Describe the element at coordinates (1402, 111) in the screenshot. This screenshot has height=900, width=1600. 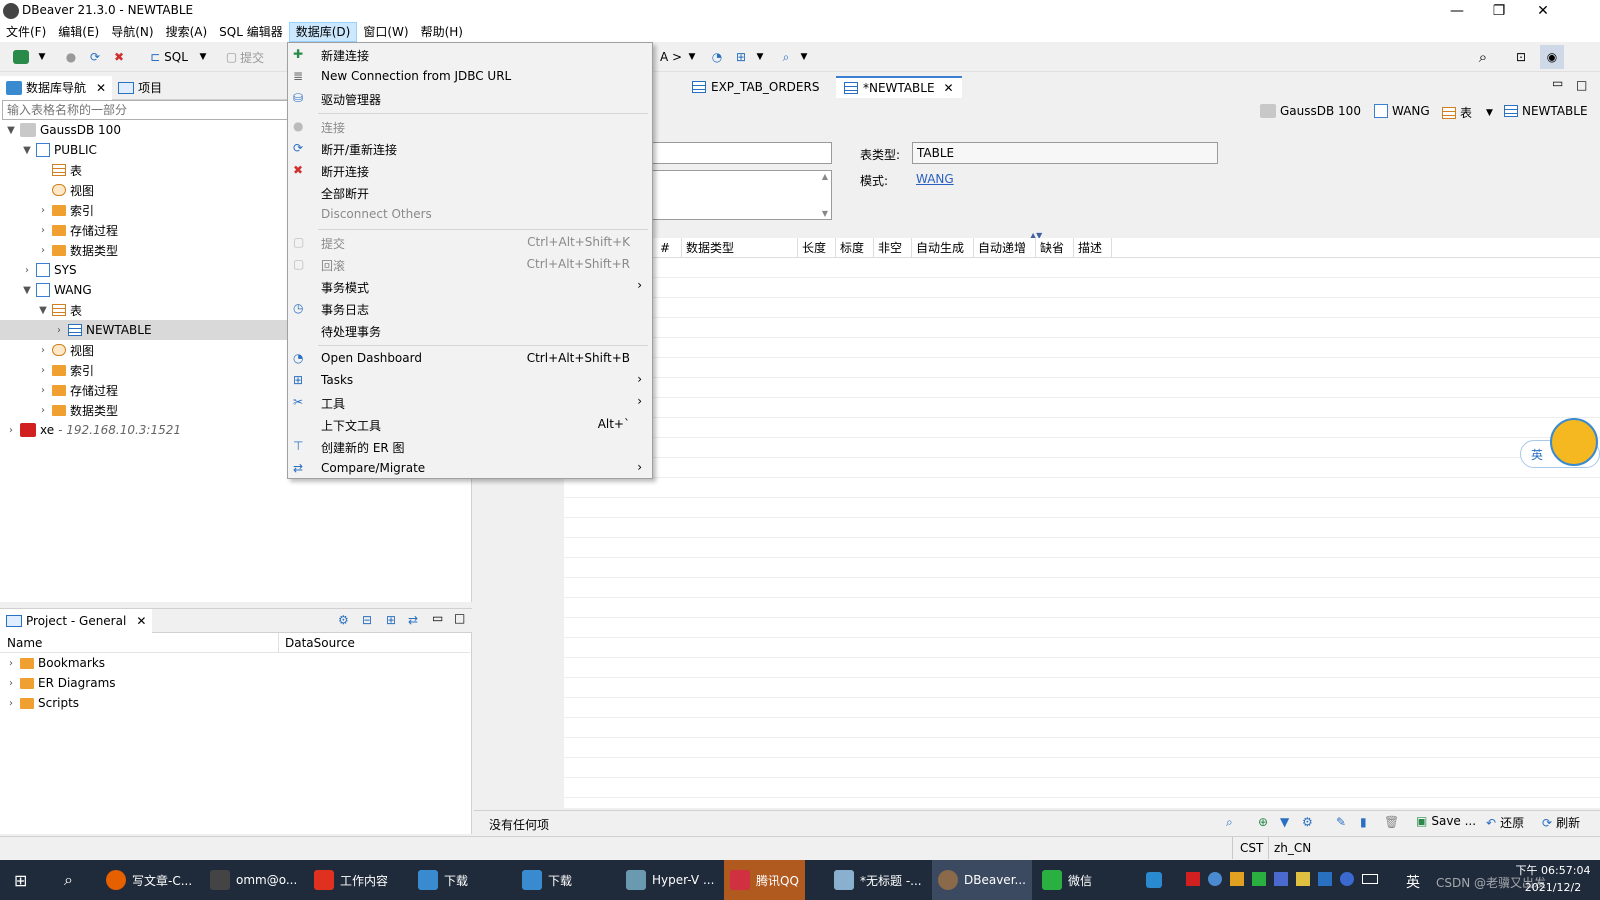
I see `breadcrumb-schema: WANG` at that location.